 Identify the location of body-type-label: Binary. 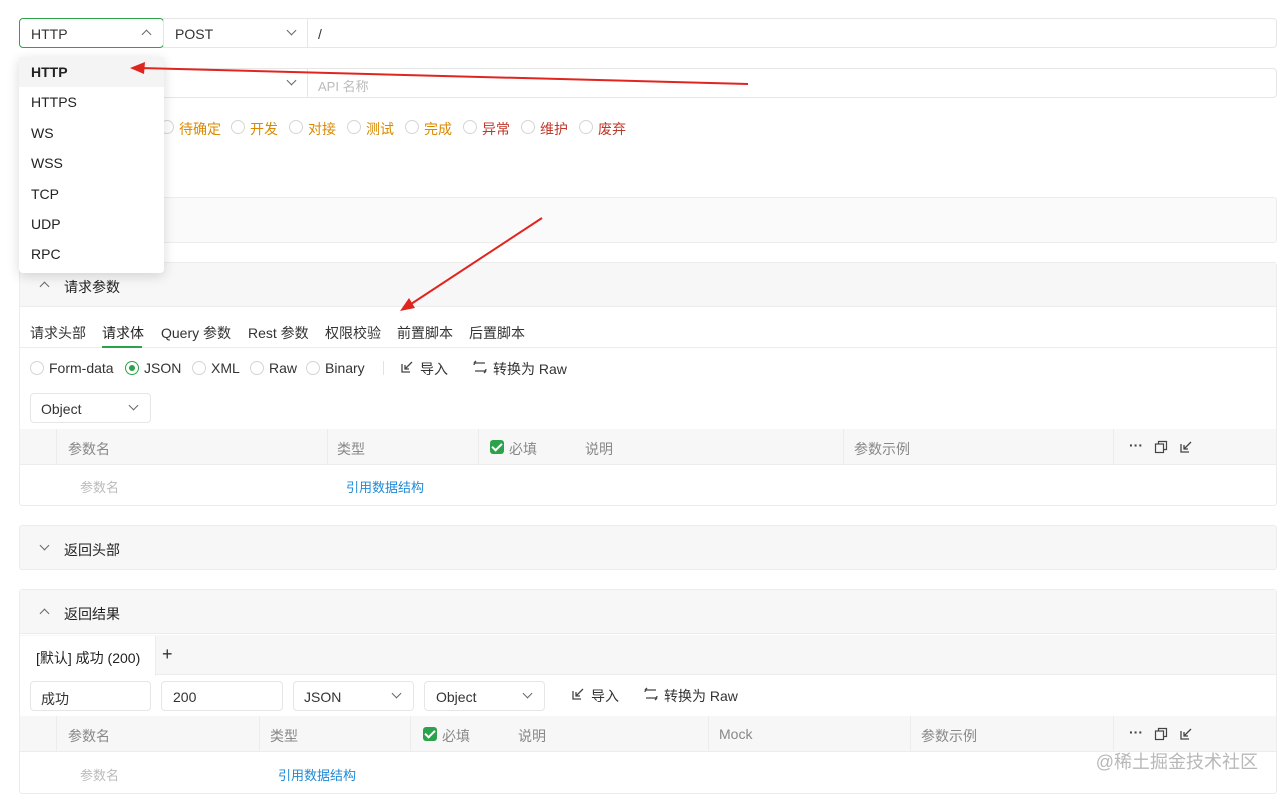
(345, 368).